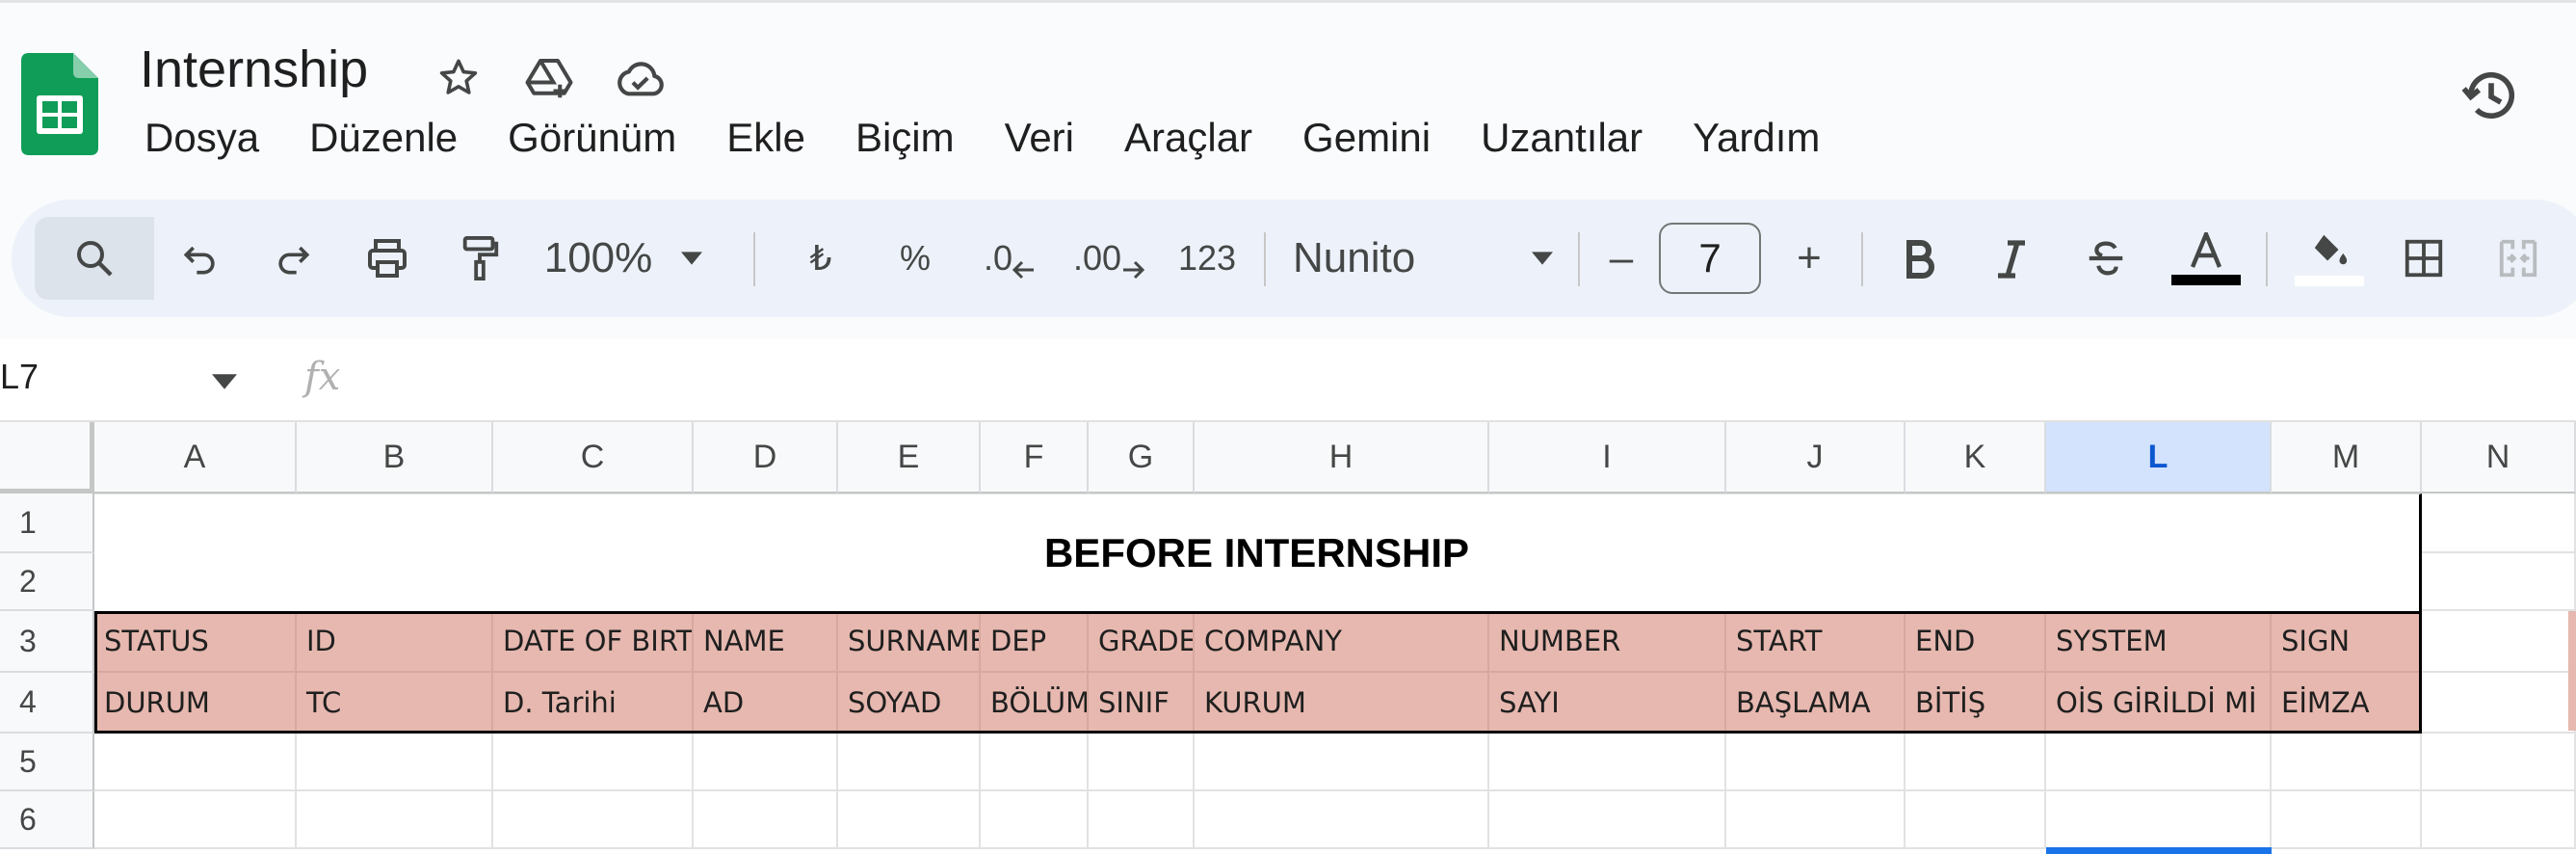  What do you see at coordinates (2330, 258) in the screenshot?
I see `fill-color-button` at bounding box center [2330, 258].